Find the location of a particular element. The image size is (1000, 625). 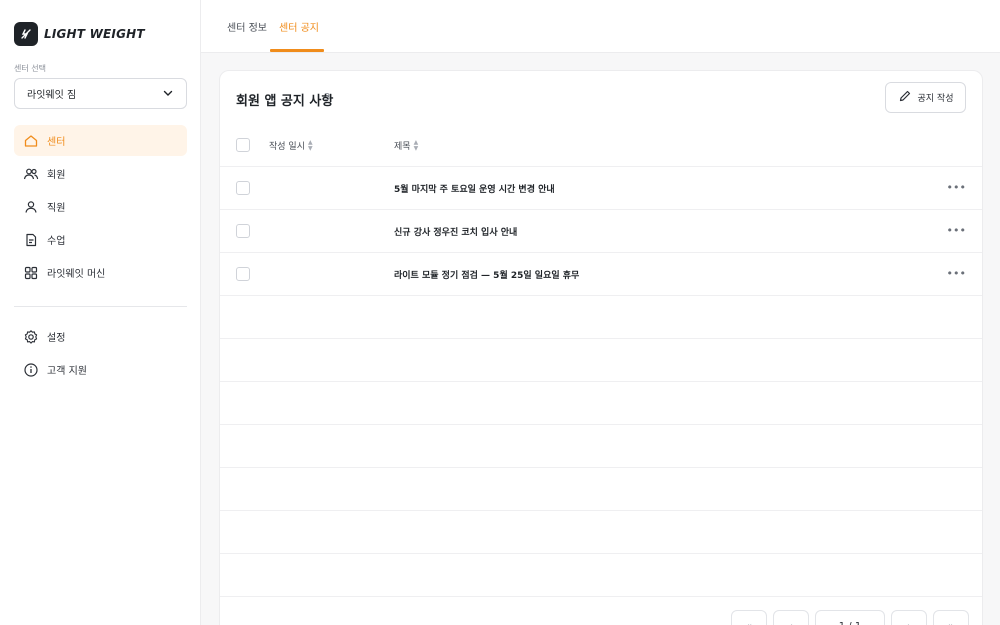

sidebar-item-label: 설정 is located at coordinates (56, 338).